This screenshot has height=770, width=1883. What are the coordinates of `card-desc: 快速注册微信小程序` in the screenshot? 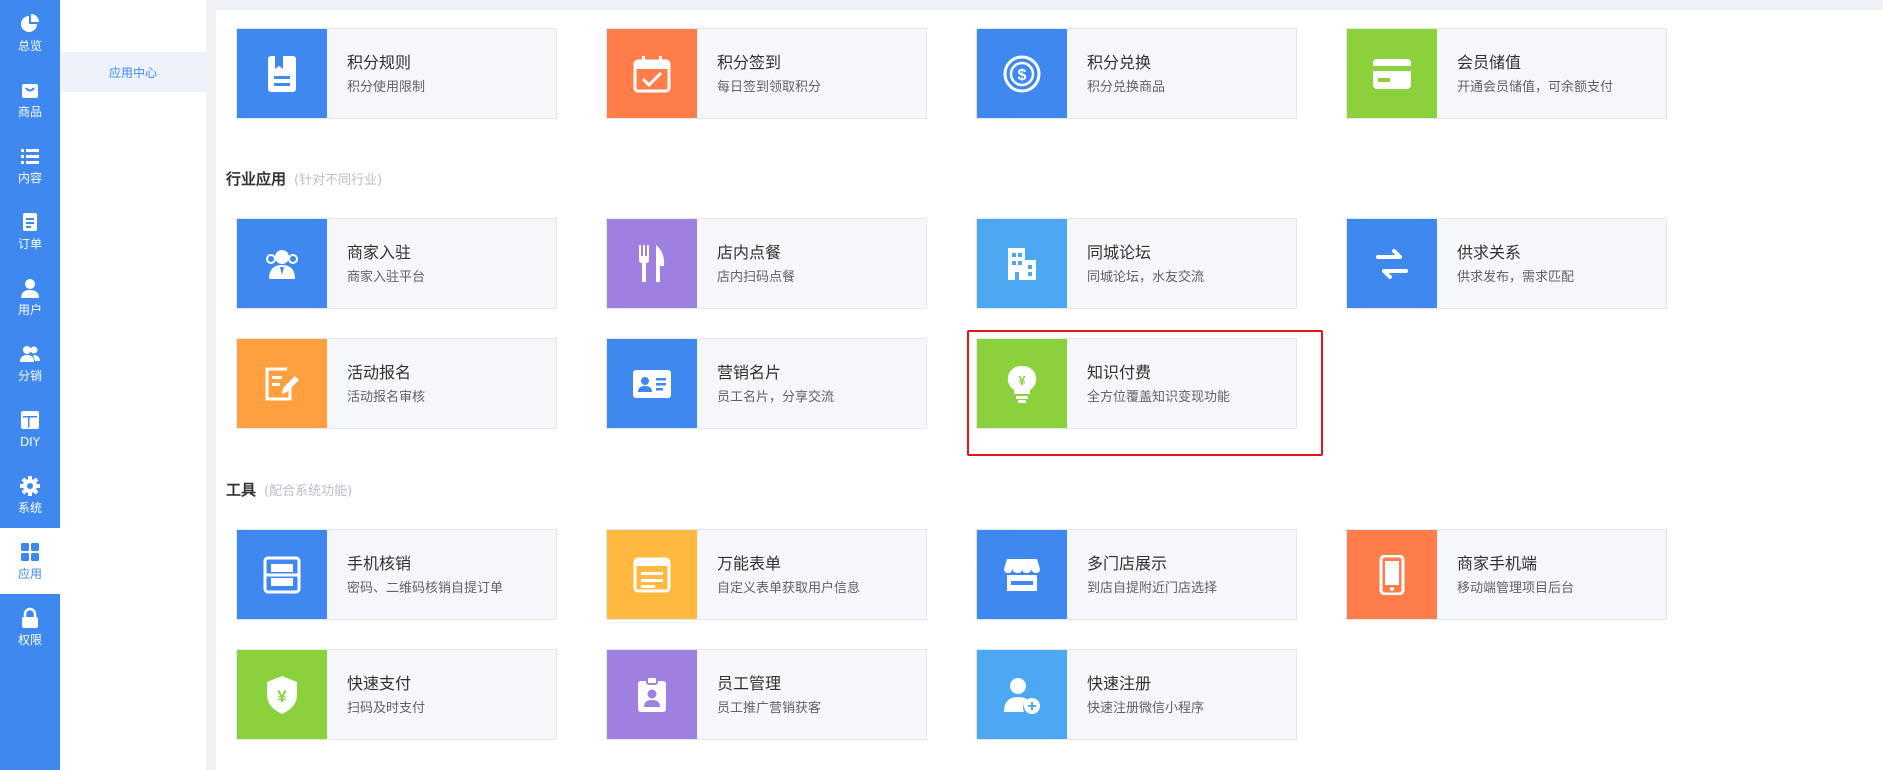 It's located at (1146, 708).